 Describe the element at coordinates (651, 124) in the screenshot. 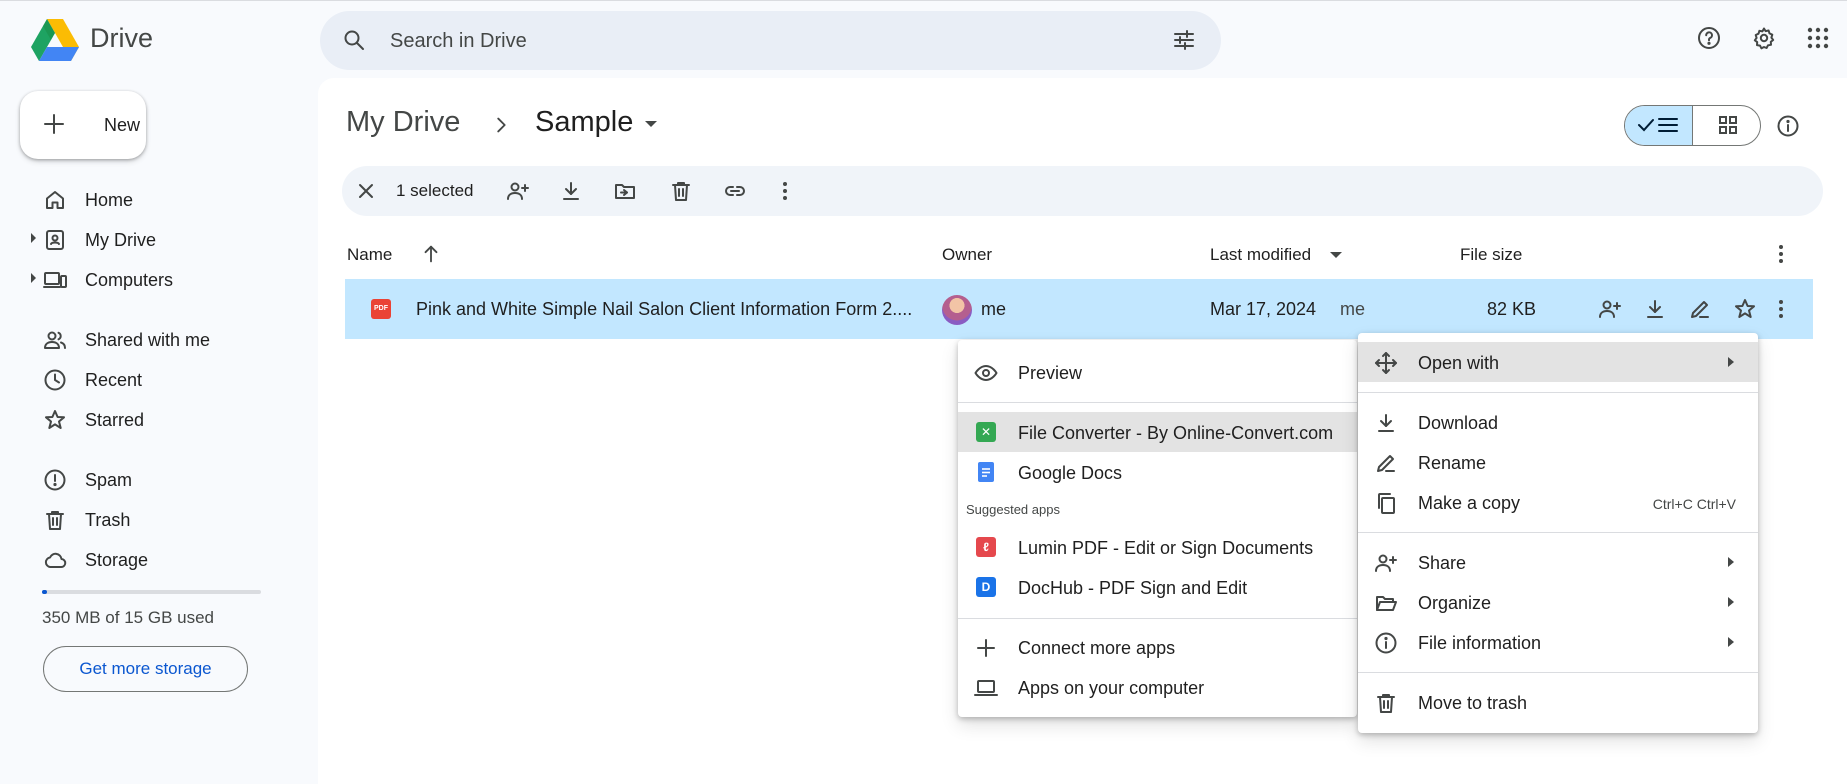

I see `folder-dropdown-icon` at that location.